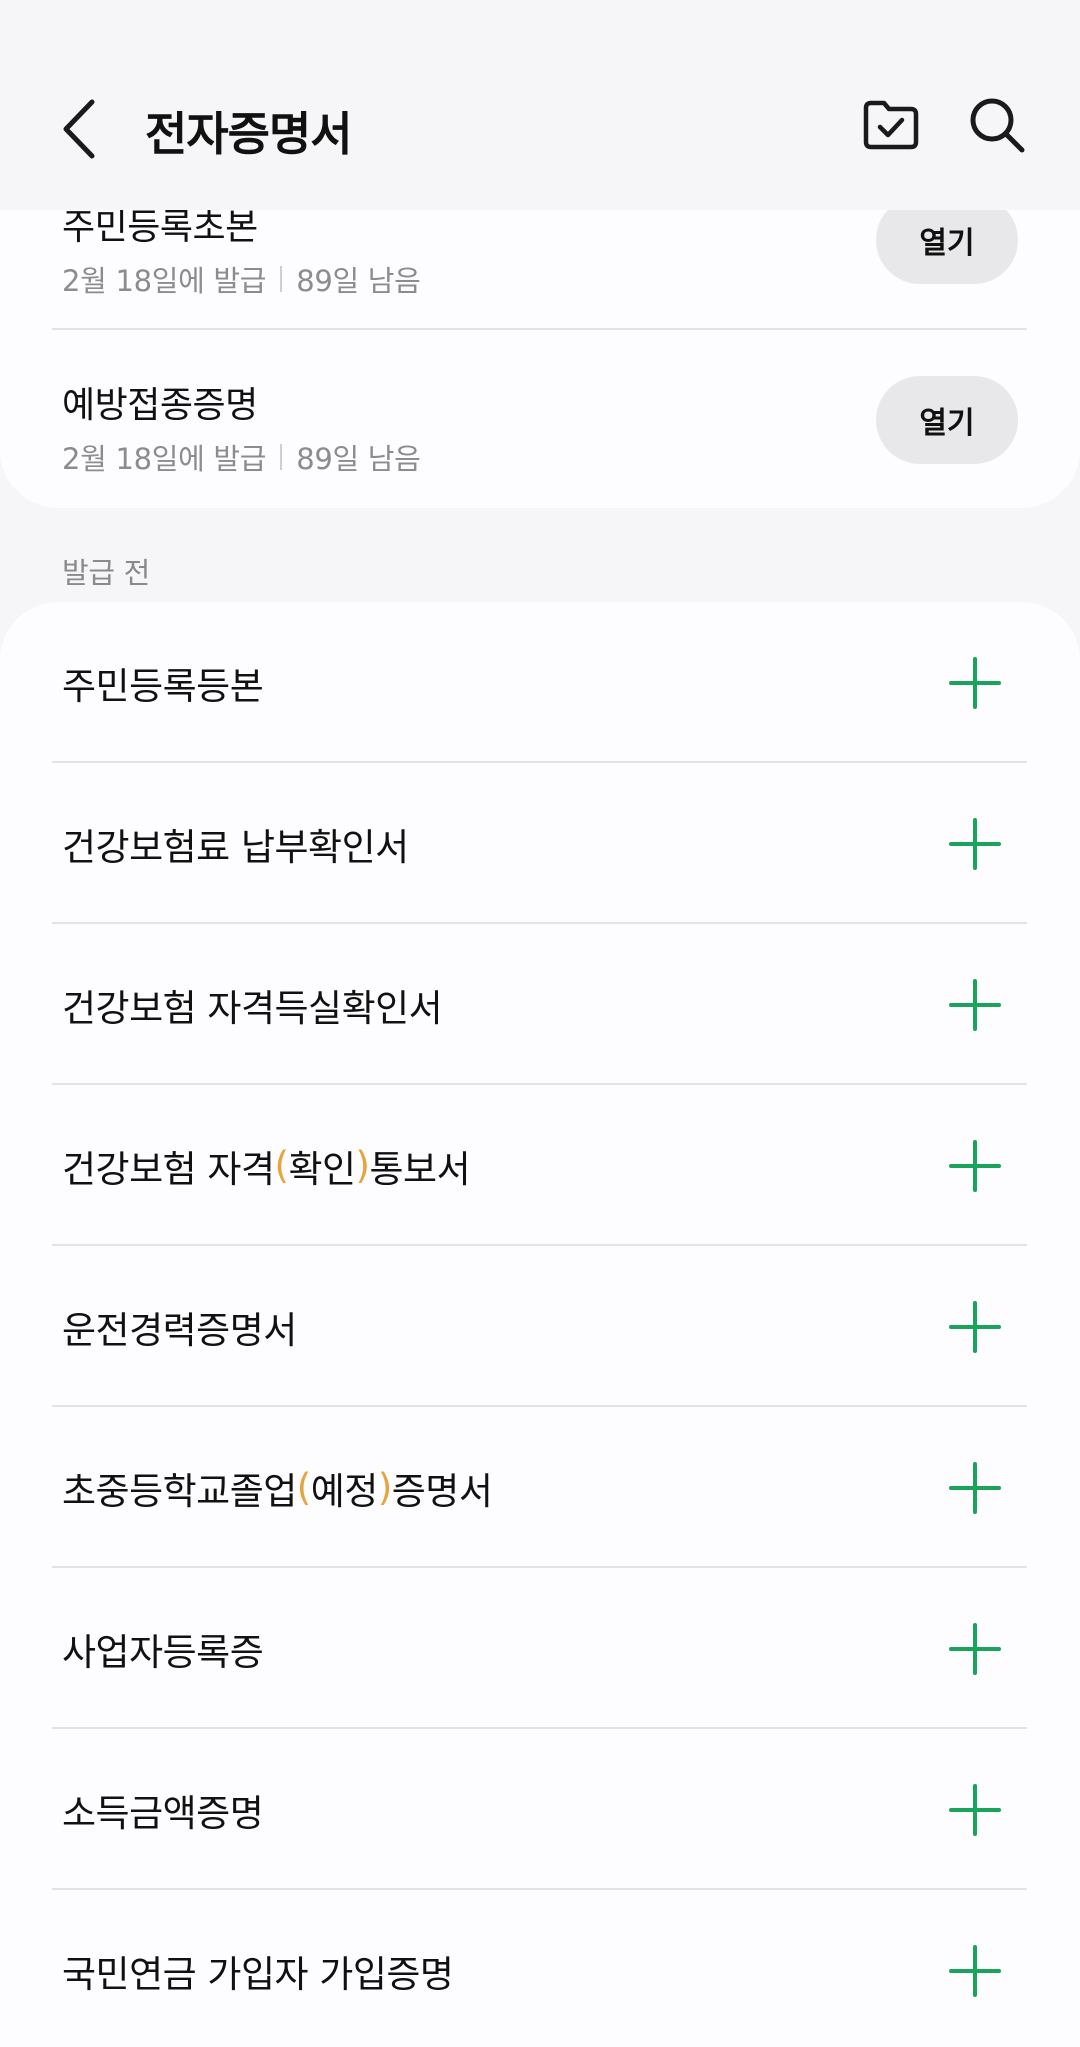 The width and height of the screenshot is (1080, 2047). I want to click on pending-item-label: 건강보험 자격(확인) 통보서, so click(266, 1165).